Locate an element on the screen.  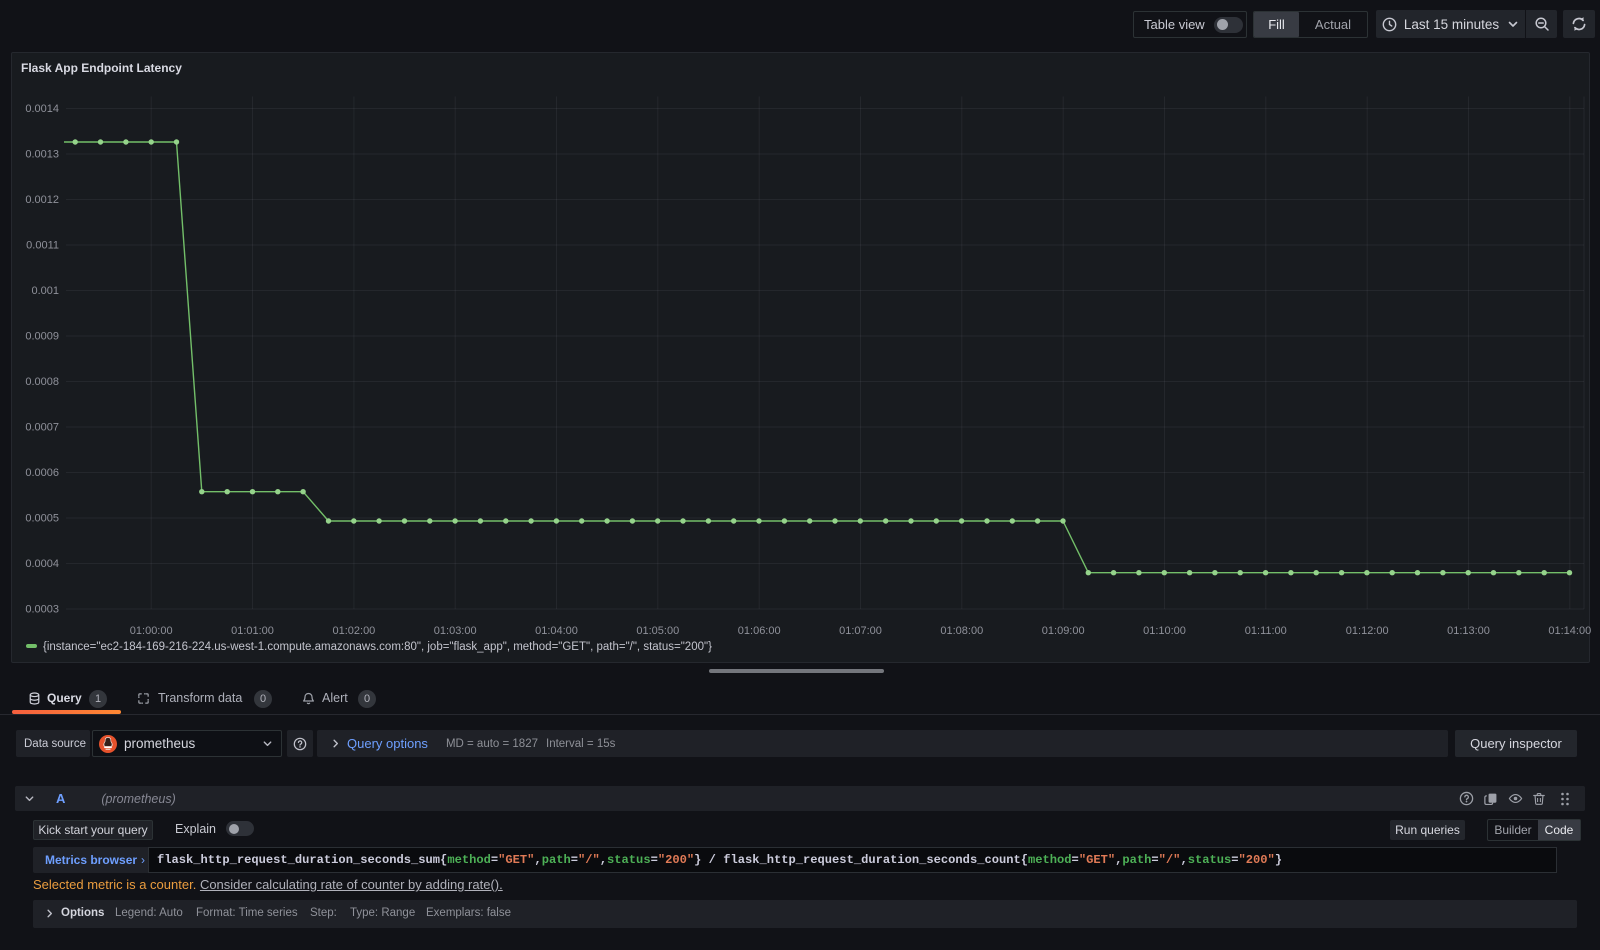
svg-text: 0.0005 is located at coordinates (42, 519).